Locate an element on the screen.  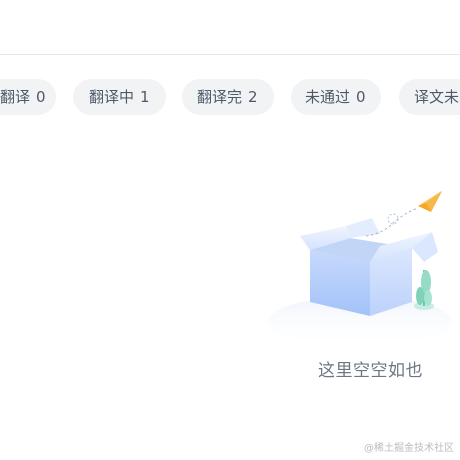
tab-label: 翻译 is located at coordinates (15, 97).